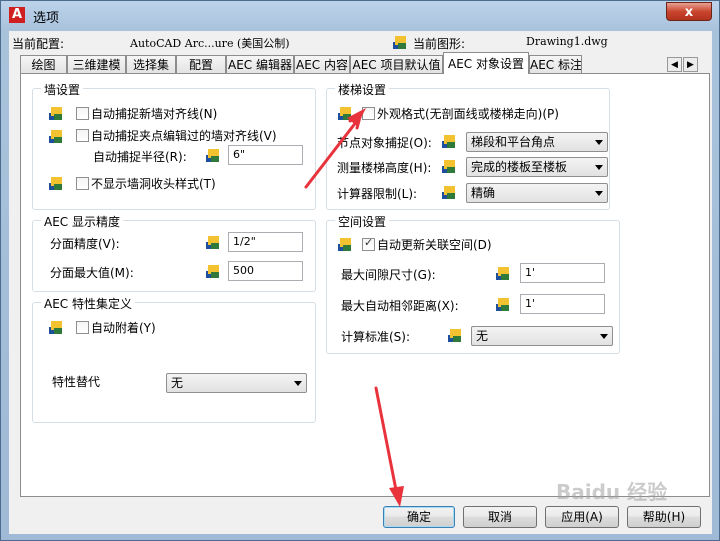  Describe the element at coordinates (96, 64) in the screenshot. I see `tab-3d-modeling: 三维建模` at that location.